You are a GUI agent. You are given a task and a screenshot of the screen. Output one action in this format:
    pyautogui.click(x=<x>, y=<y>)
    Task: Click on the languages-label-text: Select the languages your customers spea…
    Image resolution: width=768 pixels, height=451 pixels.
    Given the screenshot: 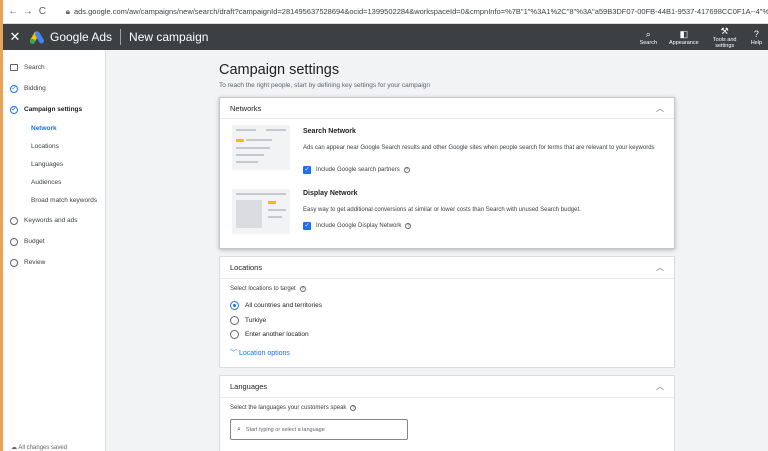 What is the action you would take?
    pyautogui.click(x=288, y=408)
    